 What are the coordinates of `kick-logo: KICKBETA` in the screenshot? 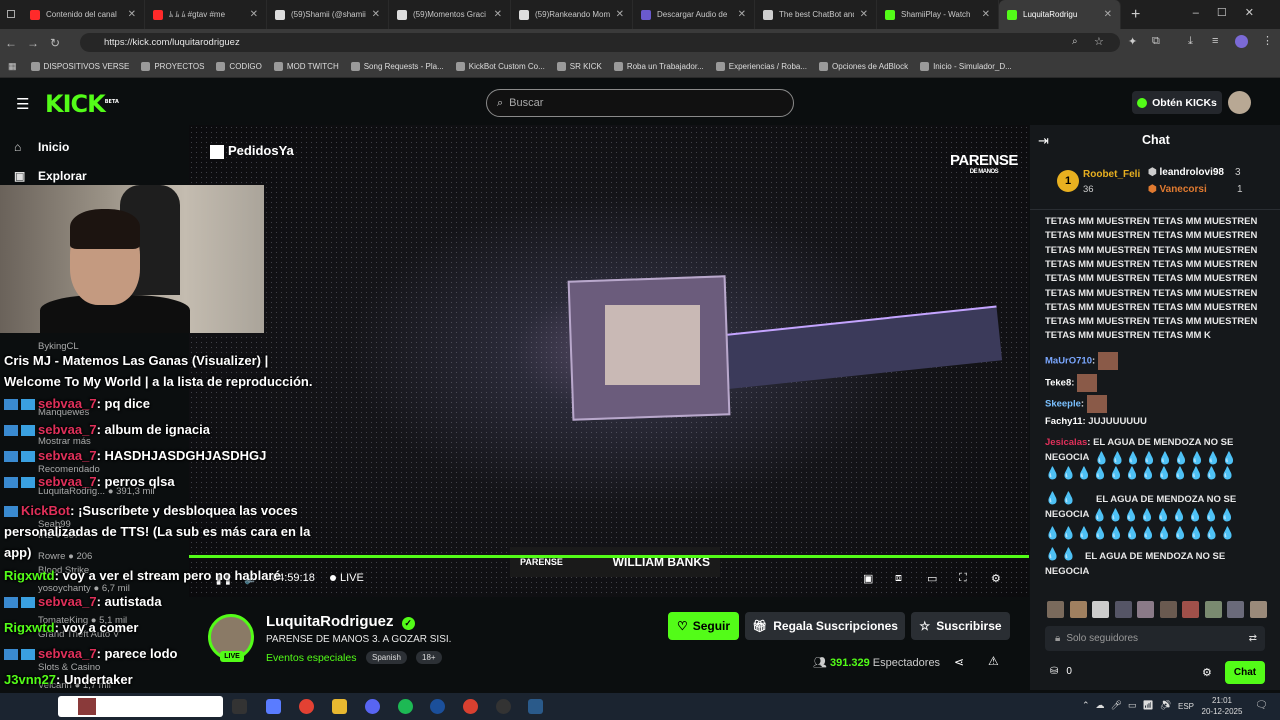 It's located at (82, 104).